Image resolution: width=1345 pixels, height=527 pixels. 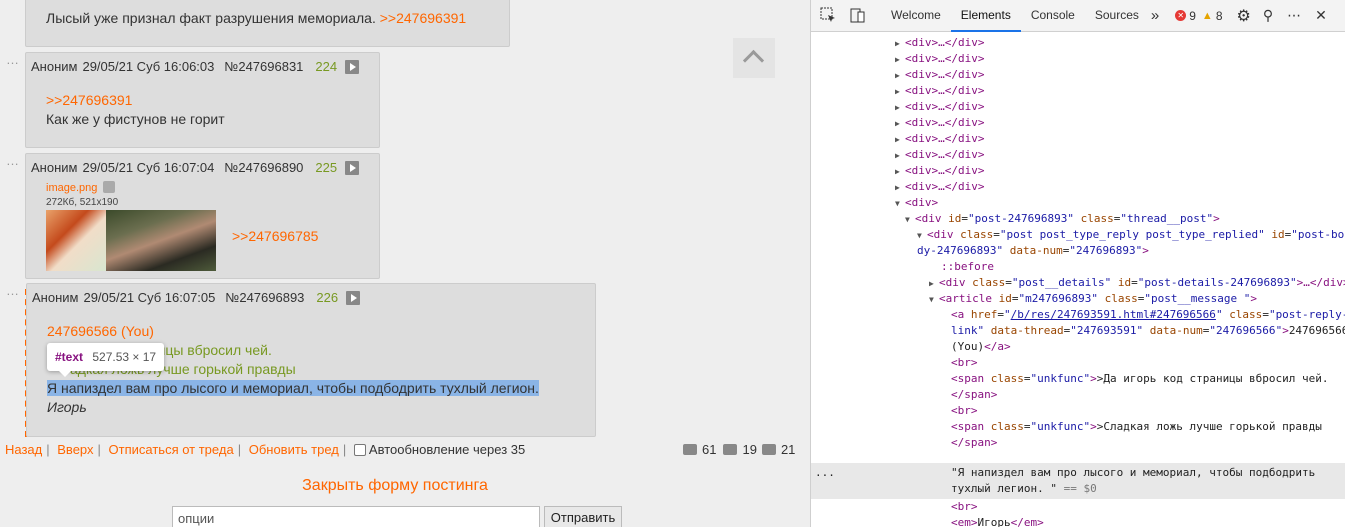 I want to click on dom-text-node-continued: тухлый легион. " == $0, so click(x=1024, y=488).